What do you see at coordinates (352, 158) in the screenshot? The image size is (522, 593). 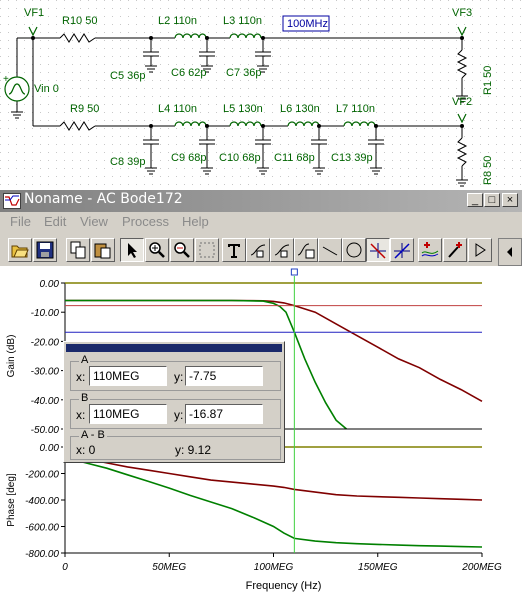 I see `c13-label: C13 39p` at bounding box center [352, 158].